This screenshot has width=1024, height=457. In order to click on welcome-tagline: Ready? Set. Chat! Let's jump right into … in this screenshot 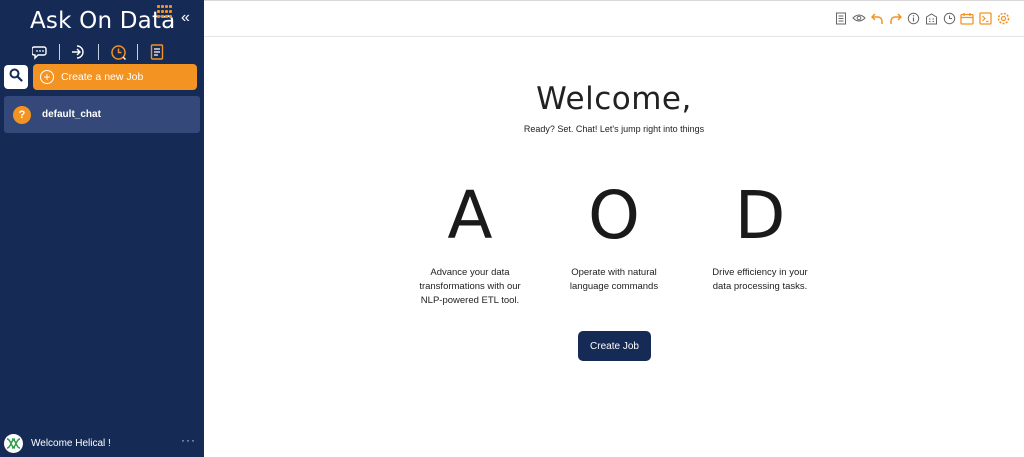, I will do `click(614, 129)`.